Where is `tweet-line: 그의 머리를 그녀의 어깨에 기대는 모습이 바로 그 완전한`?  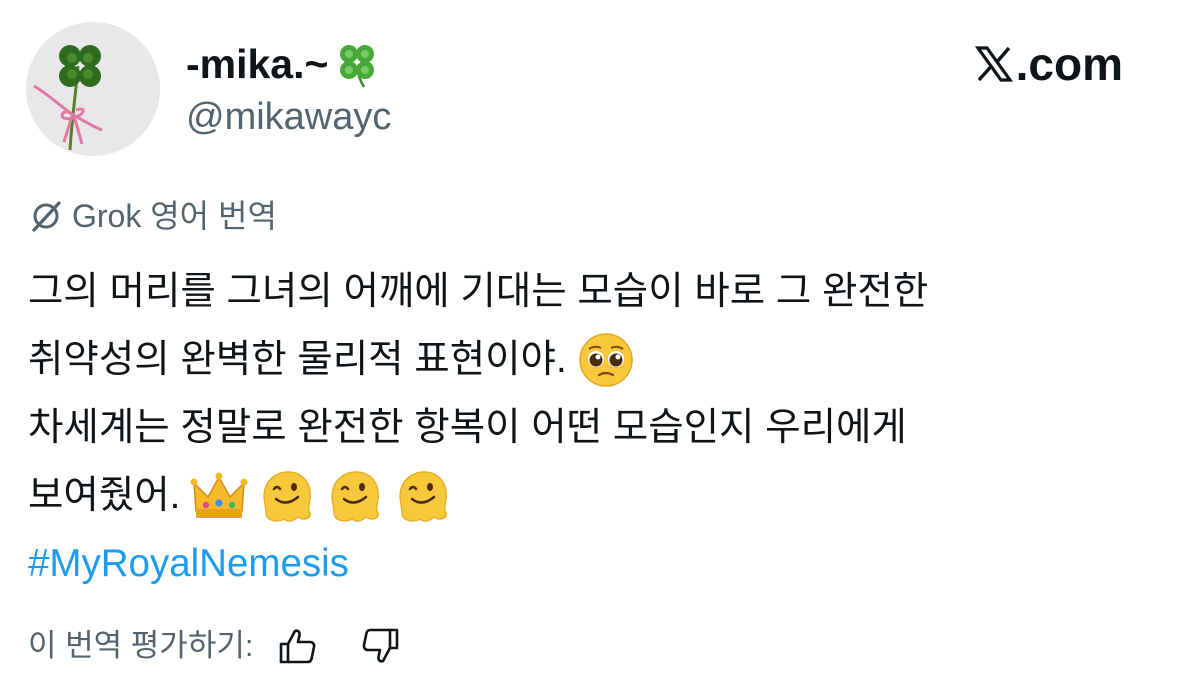
tweet-line: 그의 머리를 그녀의 어깨에 기대는 모습이 바로 그 완전한 is located at coordinates (588, 292).